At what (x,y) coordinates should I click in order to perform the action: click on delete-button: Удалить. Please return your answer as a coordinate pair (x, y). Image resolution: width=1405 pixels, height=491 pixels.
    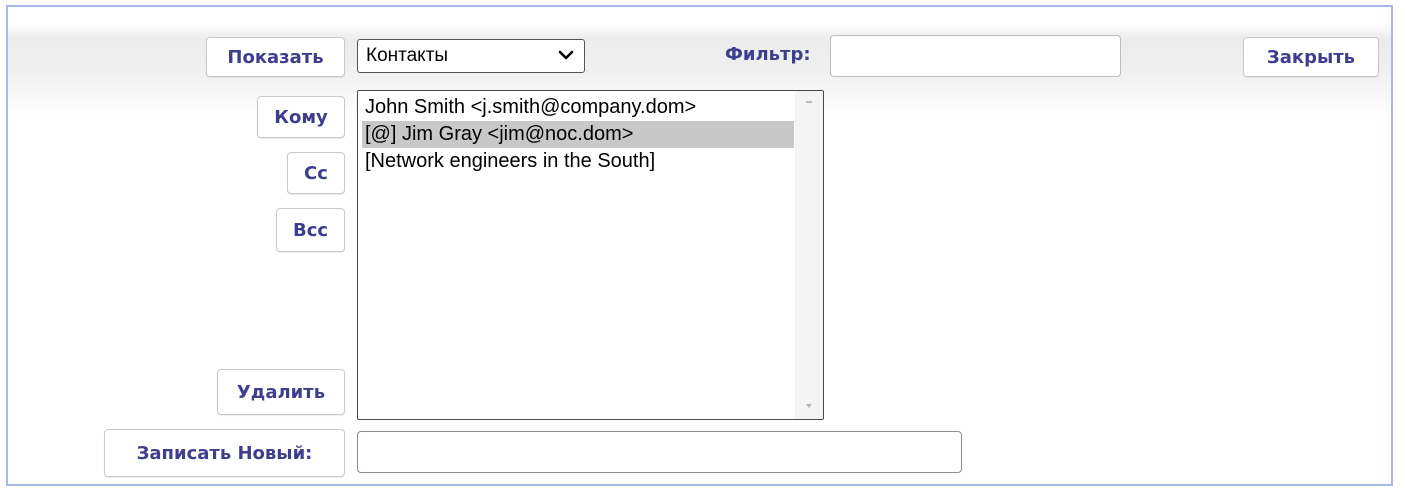
    Looking at the image, I should click on (281, 392).